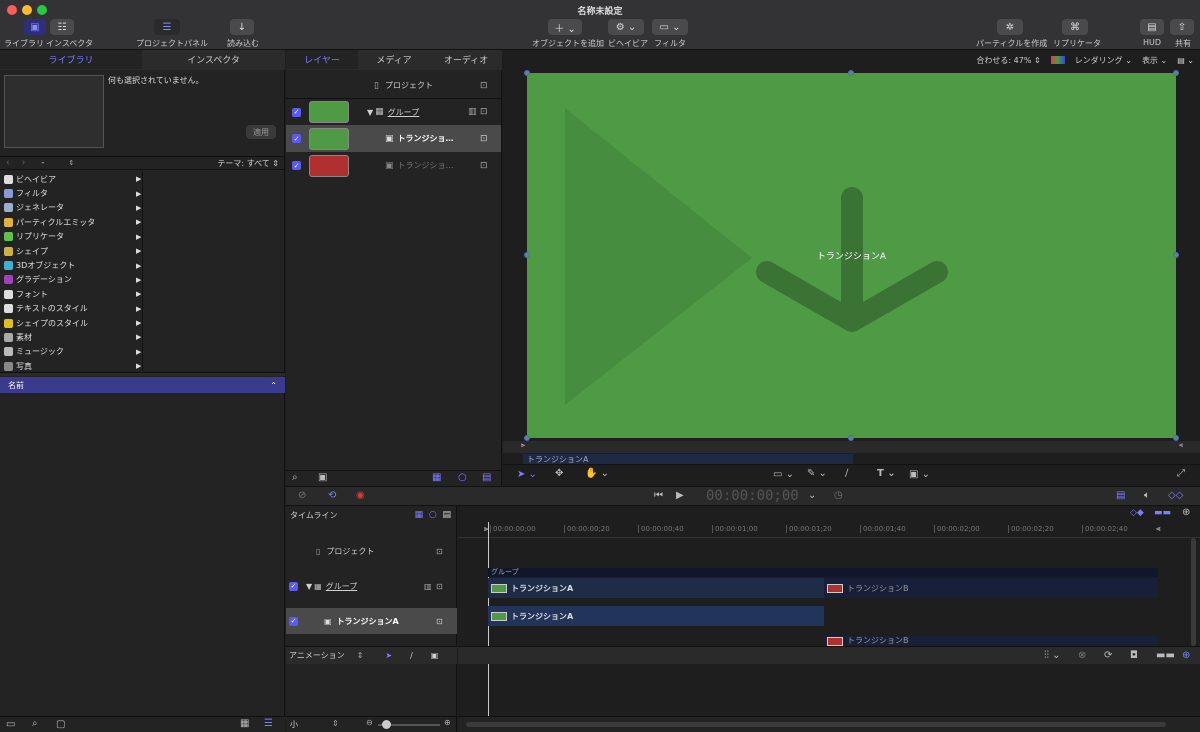  I want to click on category-item: ジェネレータ ▶, so click(71, 208).